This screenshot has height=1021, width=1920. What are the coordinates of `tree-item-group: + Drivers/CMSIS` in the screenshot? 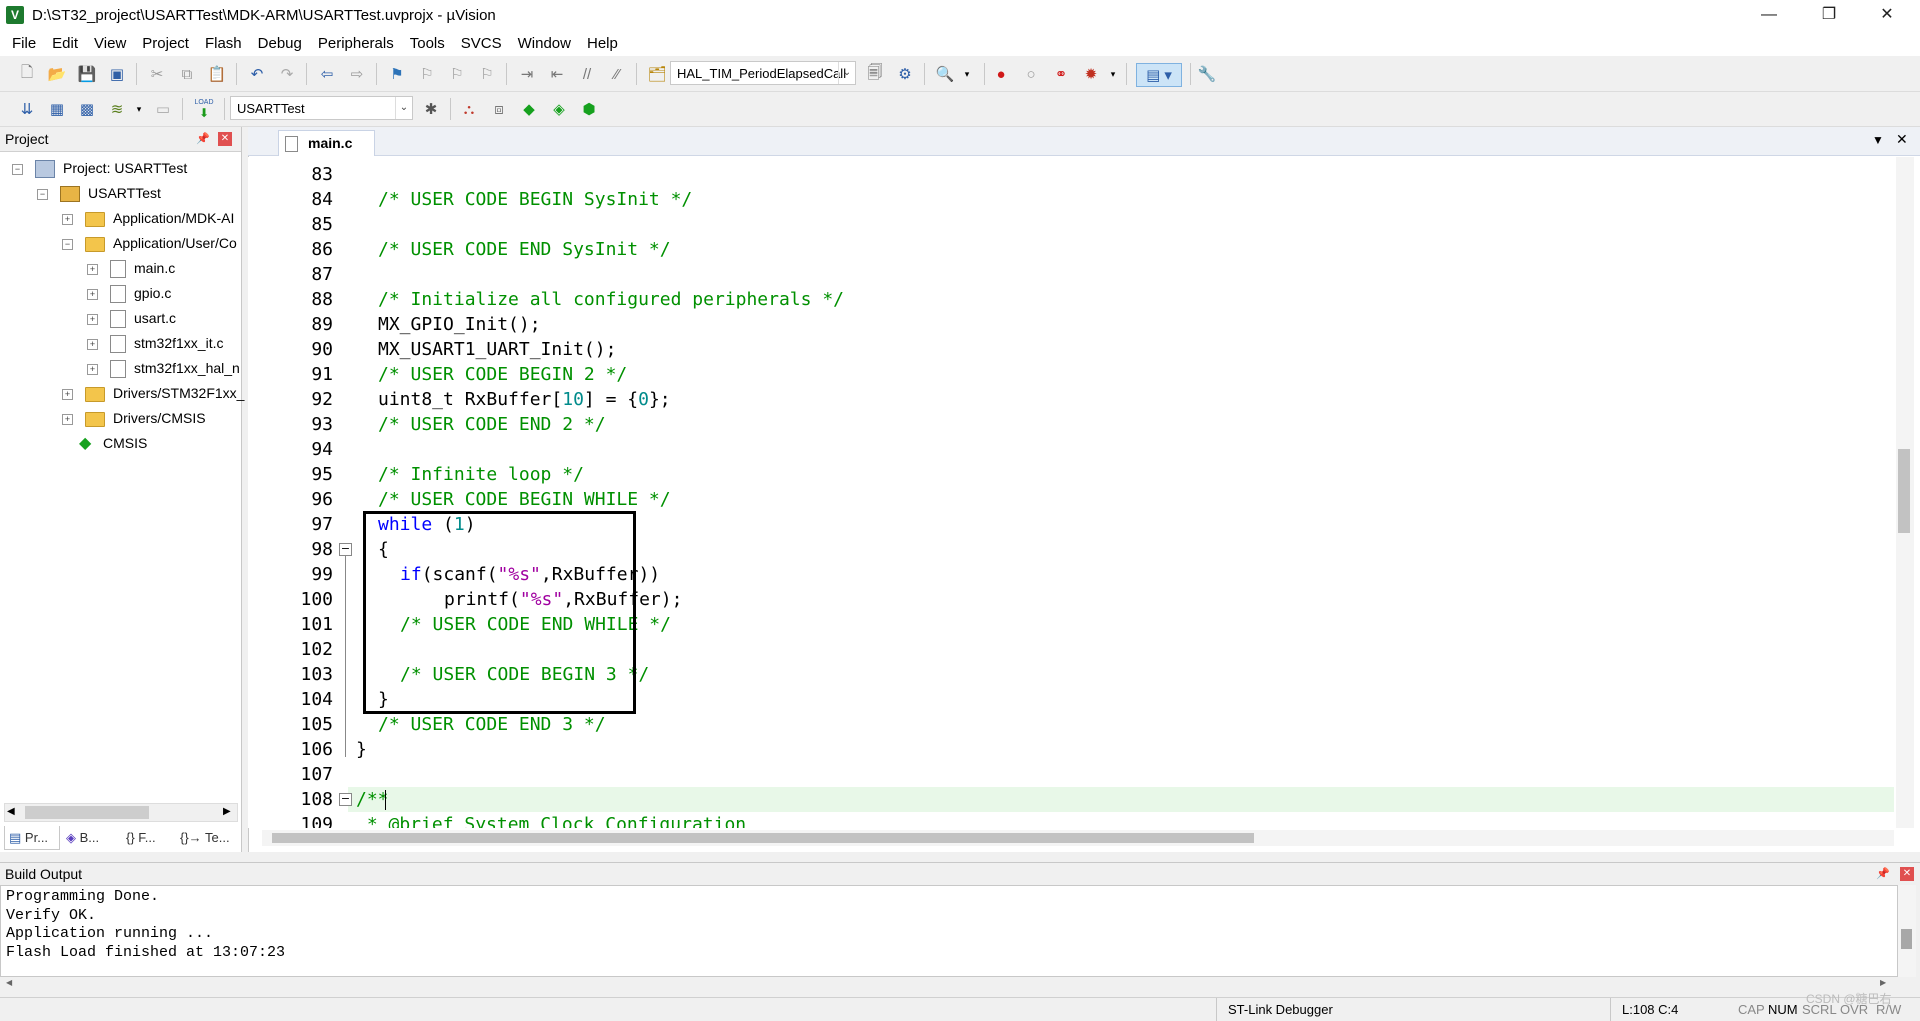 It's located at (134, 418).